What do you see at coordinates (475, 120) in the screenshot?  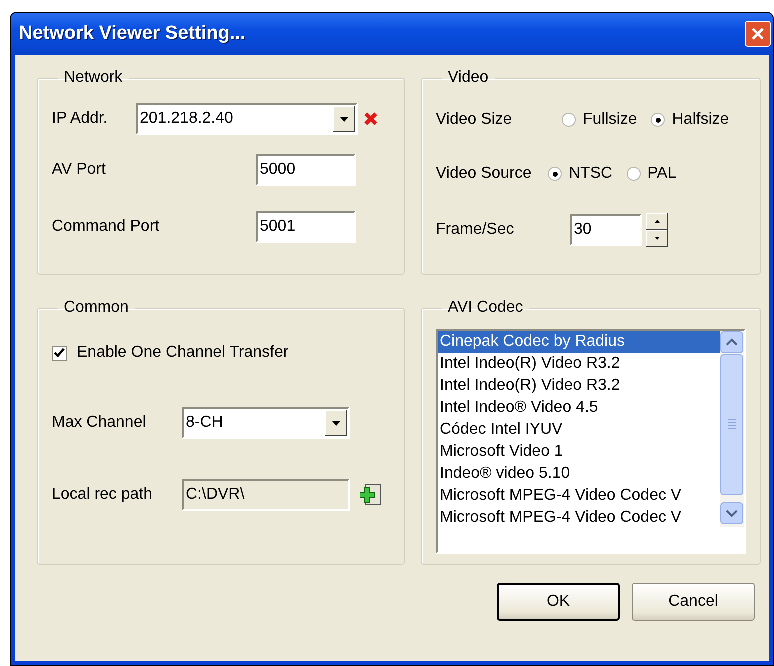 I see `field-label: Video Size` at bounding box center [475, 120].